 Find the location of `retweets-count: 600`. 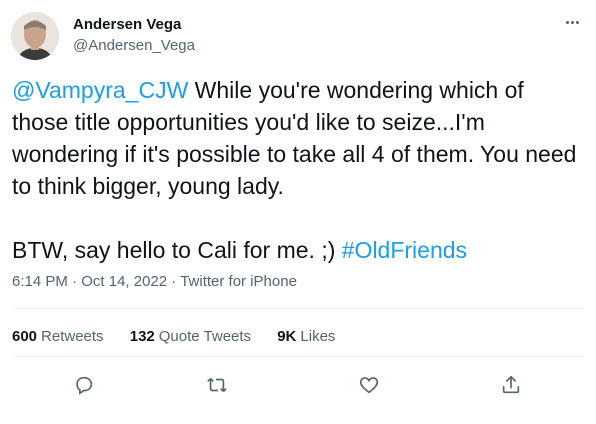

retweets-count: 600 is located at coordinates (25, 336).